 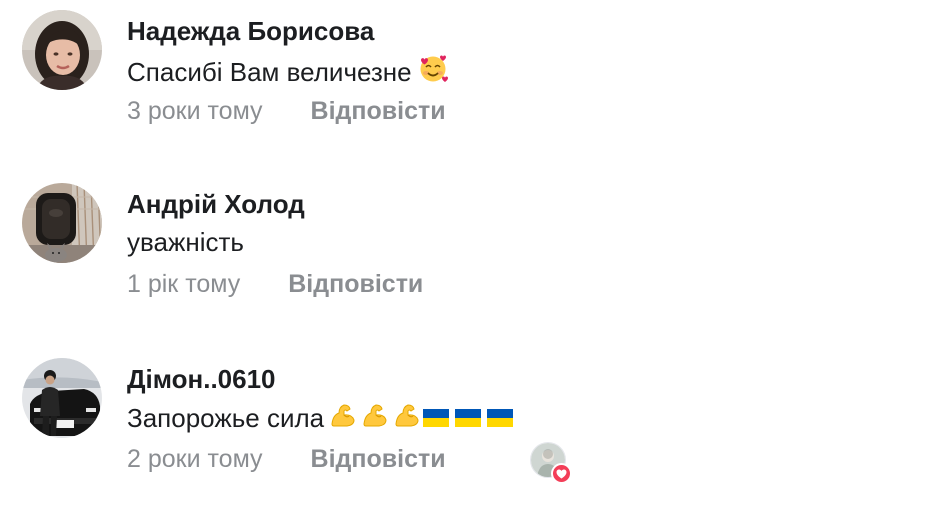 I want to click on comment-text: Запорожье сила, so click(x=320, y=418).